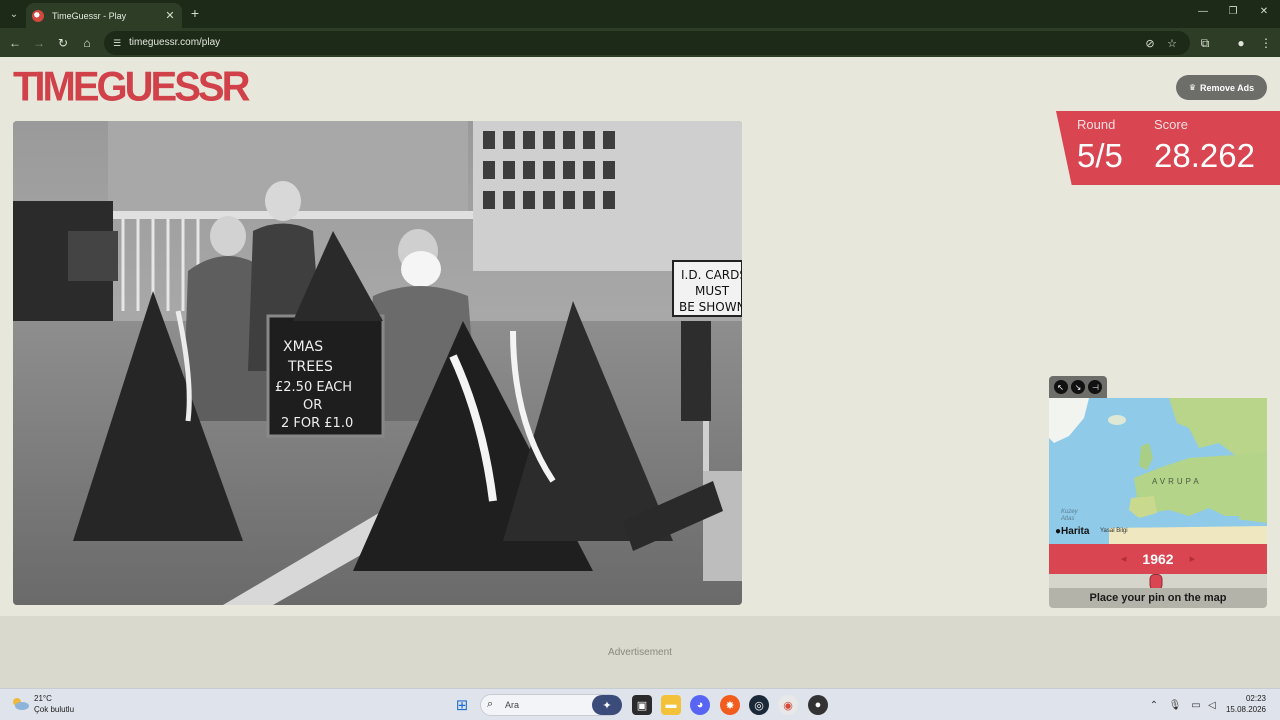 This screenshot has width=1280, height=720. I want to click on window-close-icon: ✕, so click(1264, 11).